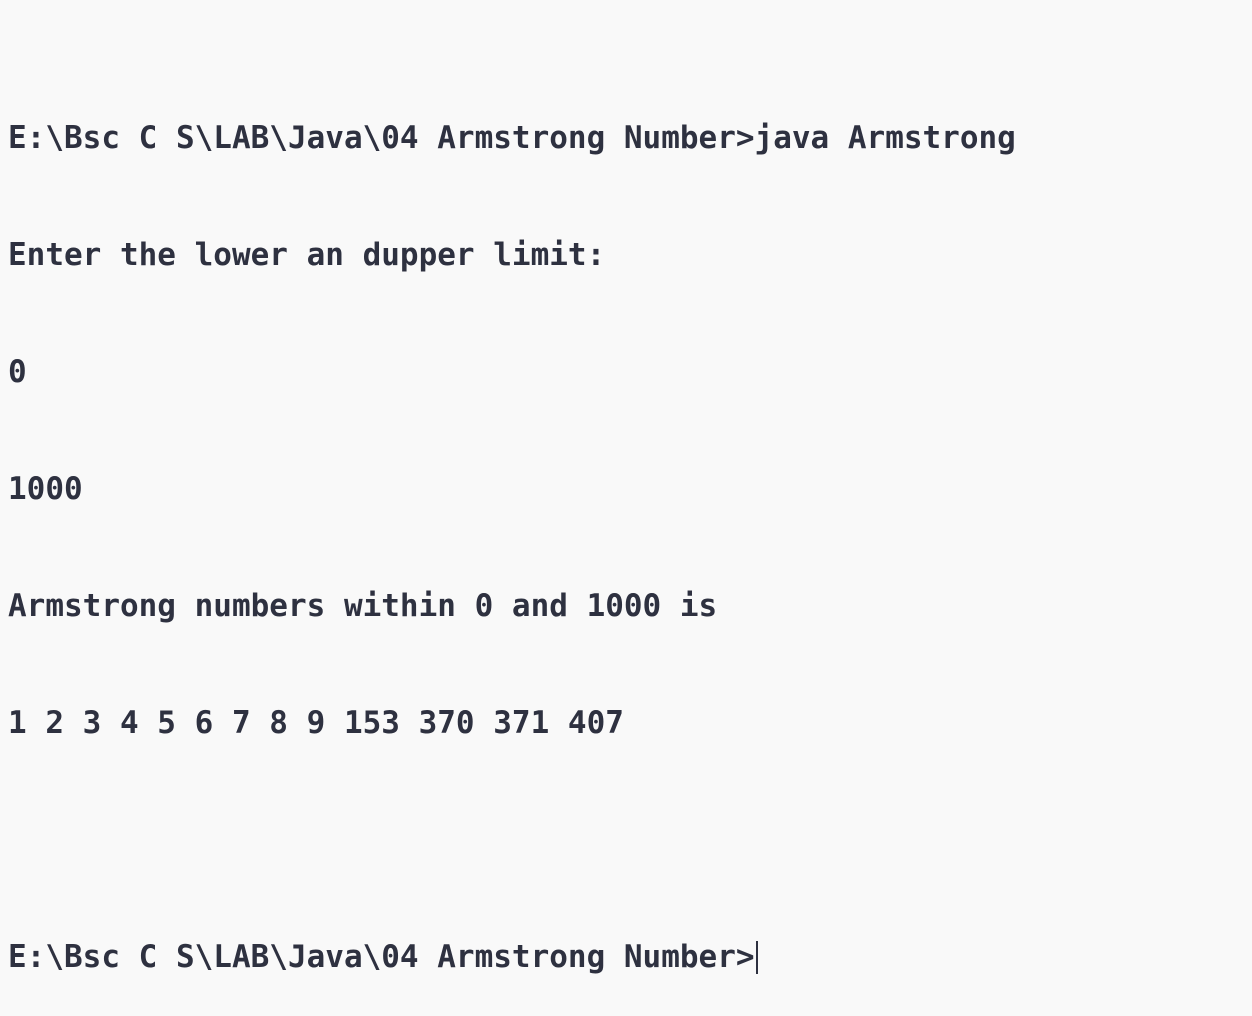 The height and width of the screenshot is (1016, 1252). I want to click on current-prompt-line: E:\Bsc C S\LAB\Java\04 Armstrong Number>, so click(630, 957).